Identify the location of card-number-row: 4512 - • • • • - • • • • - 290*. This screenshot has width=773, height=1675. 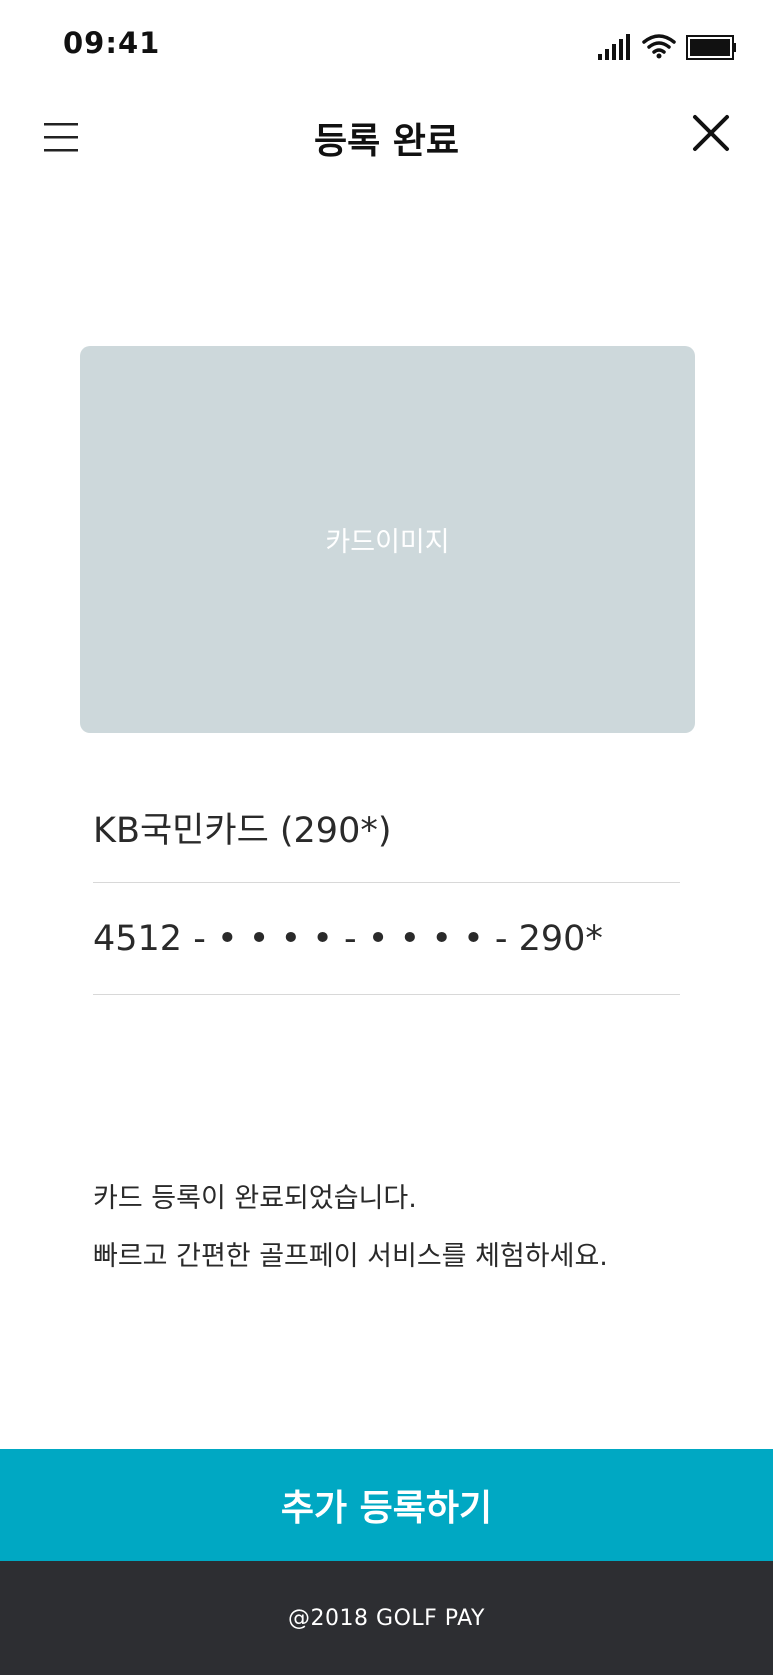
(386, 939).